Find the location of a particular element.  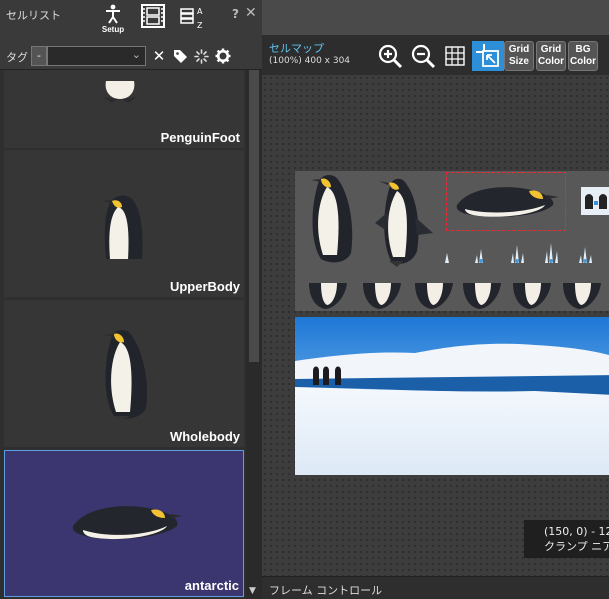

bg-color-line1: BG is located at coordinates (583, 49).